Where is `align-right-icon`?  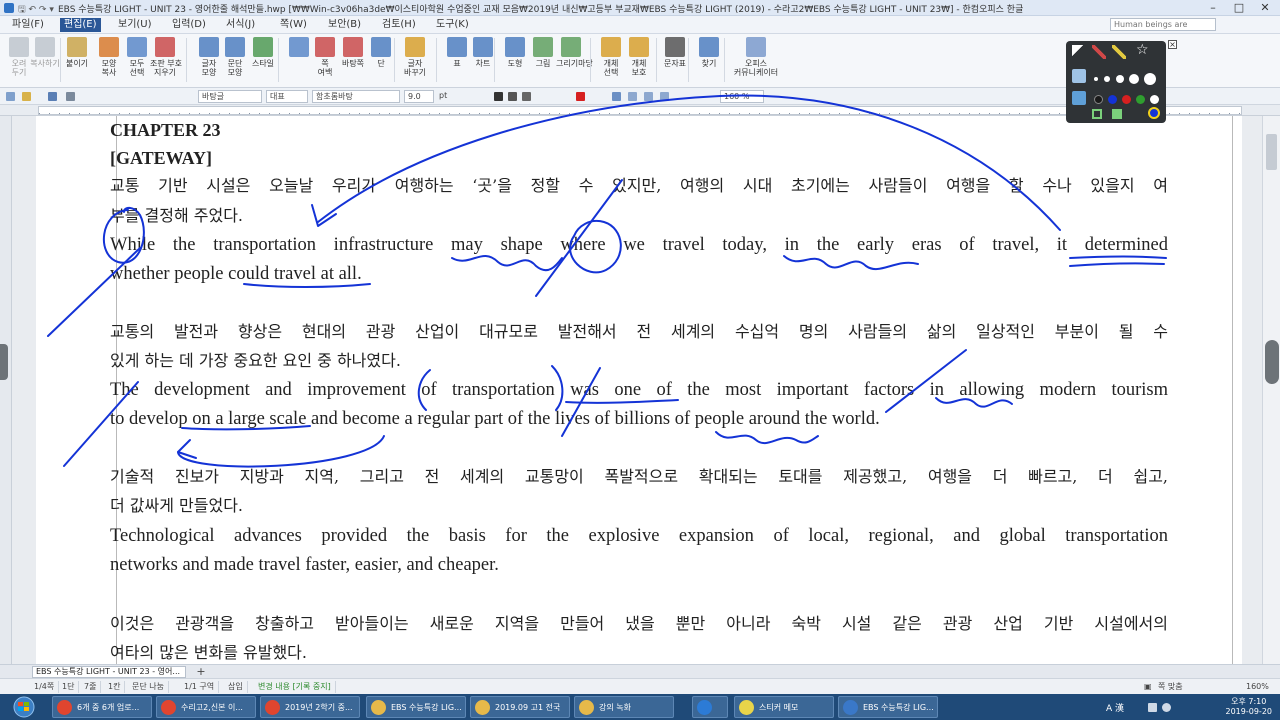 align-right-icon is located at coordinates (664, 96).